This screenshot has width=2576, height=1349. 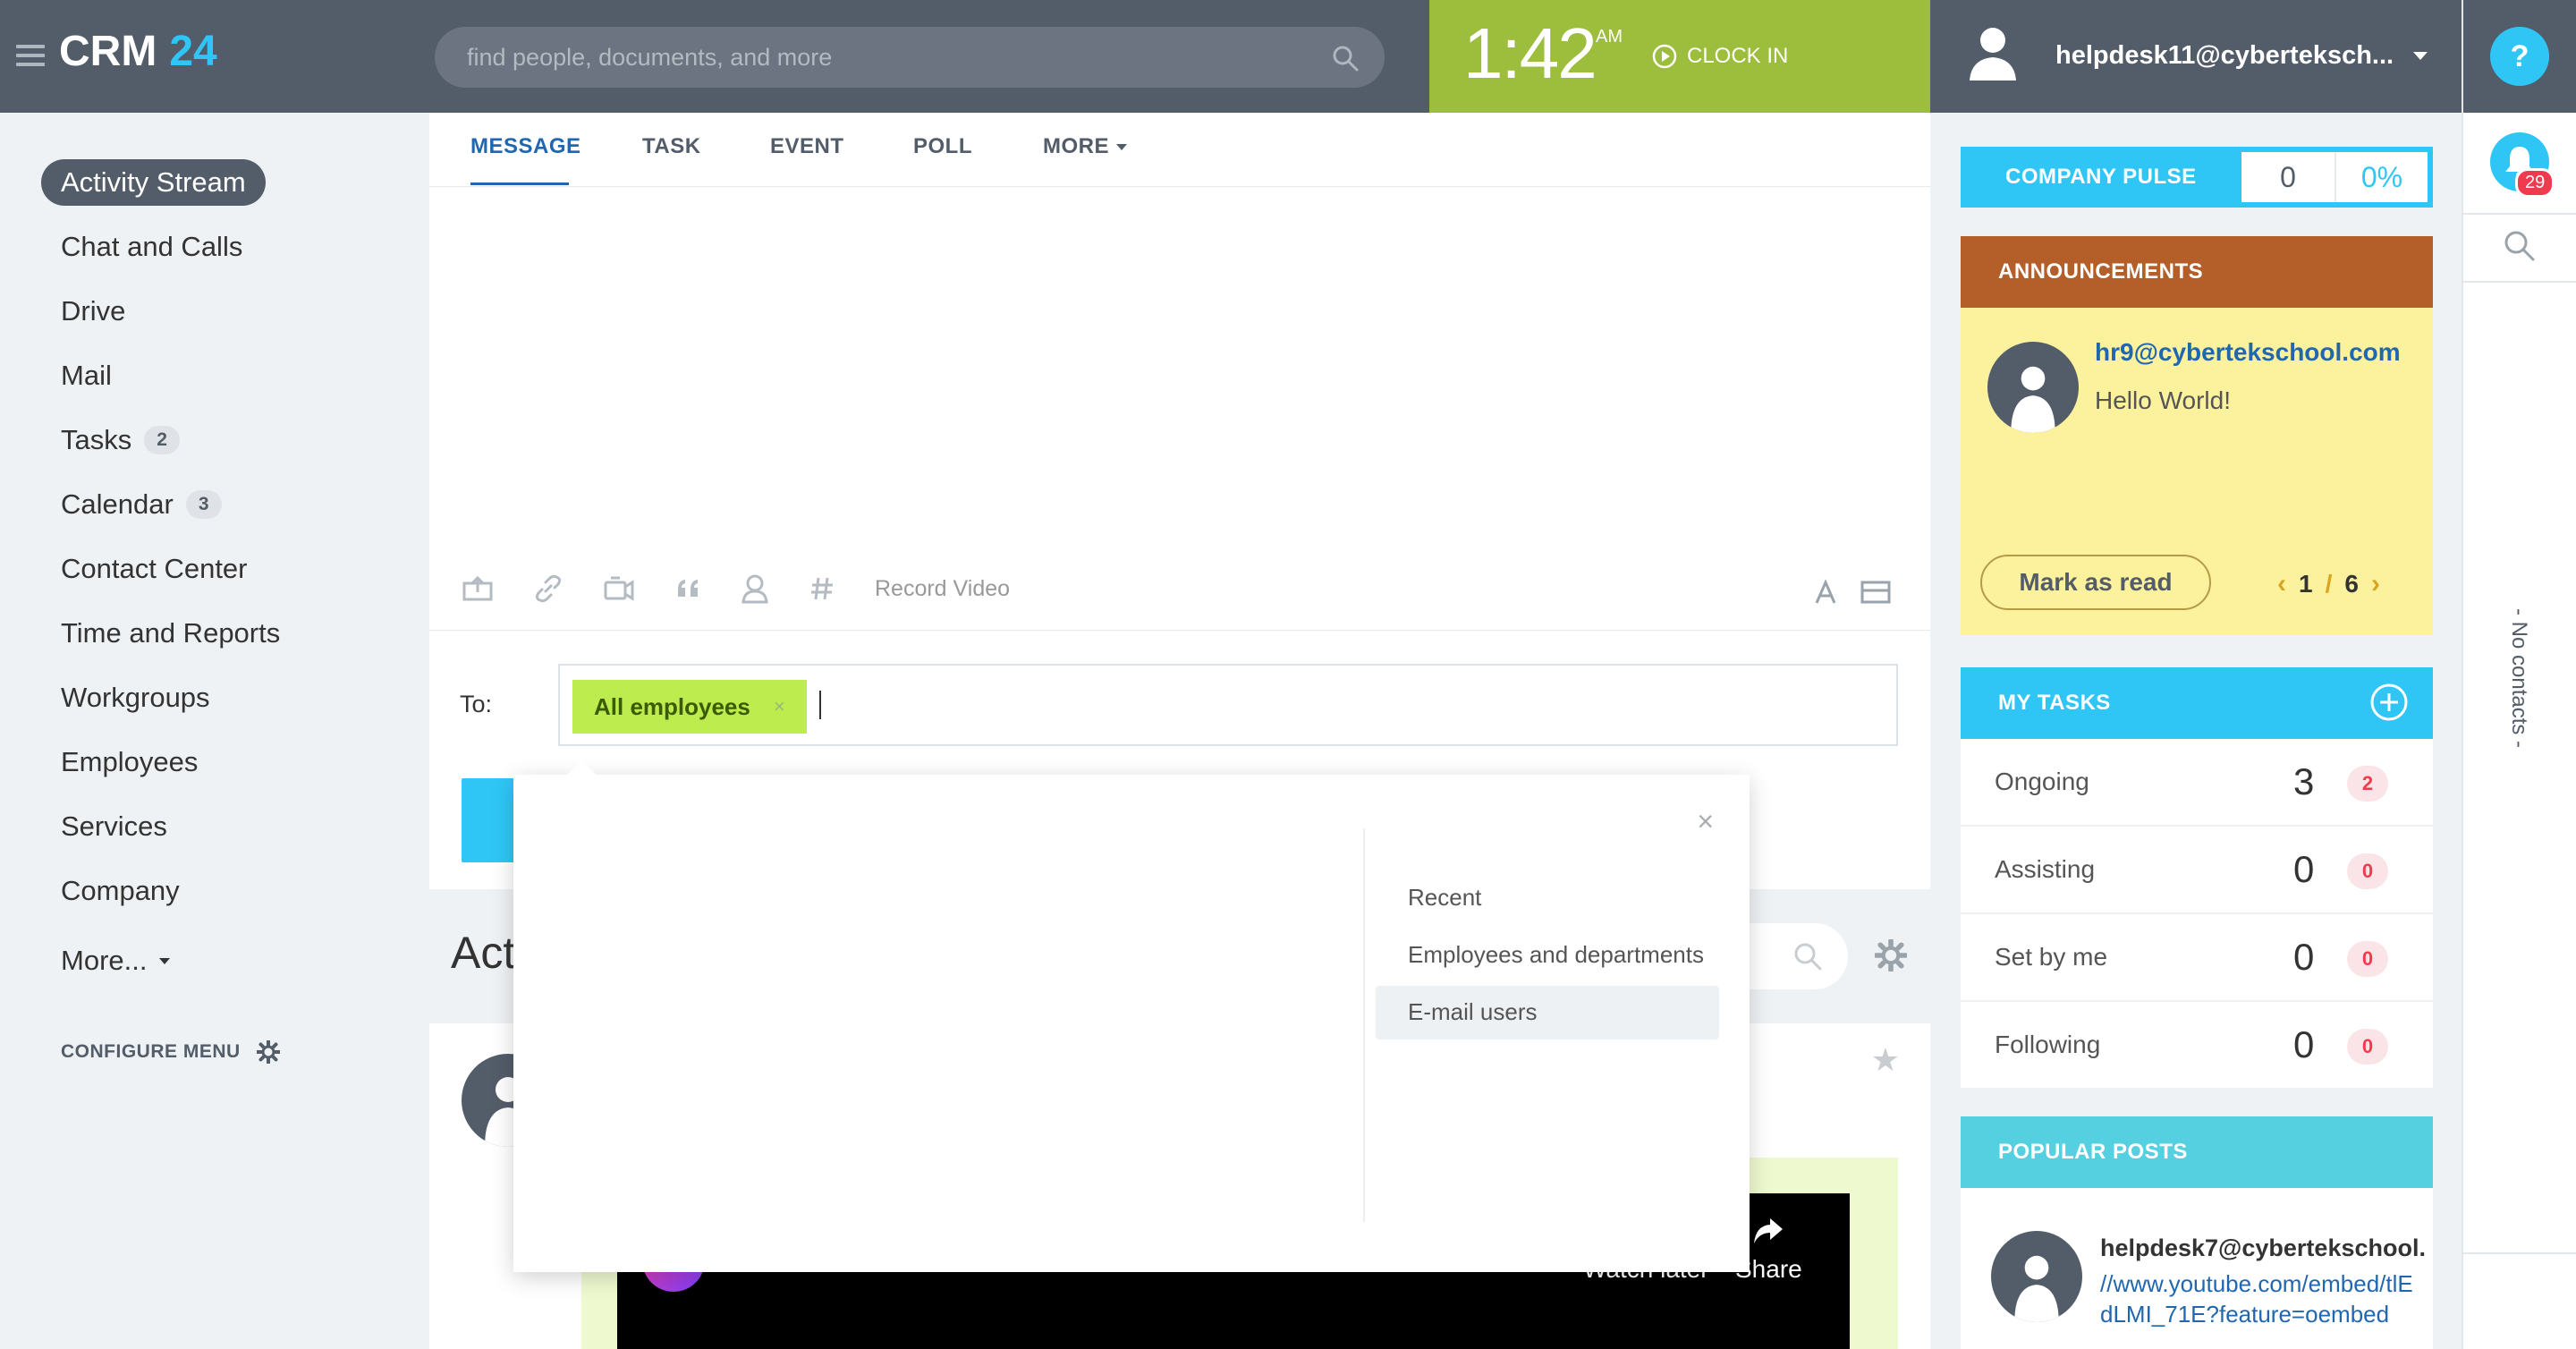 I want to click on configure-menu-button: CONFIGURE MENU, so click(x=170, y=1052).